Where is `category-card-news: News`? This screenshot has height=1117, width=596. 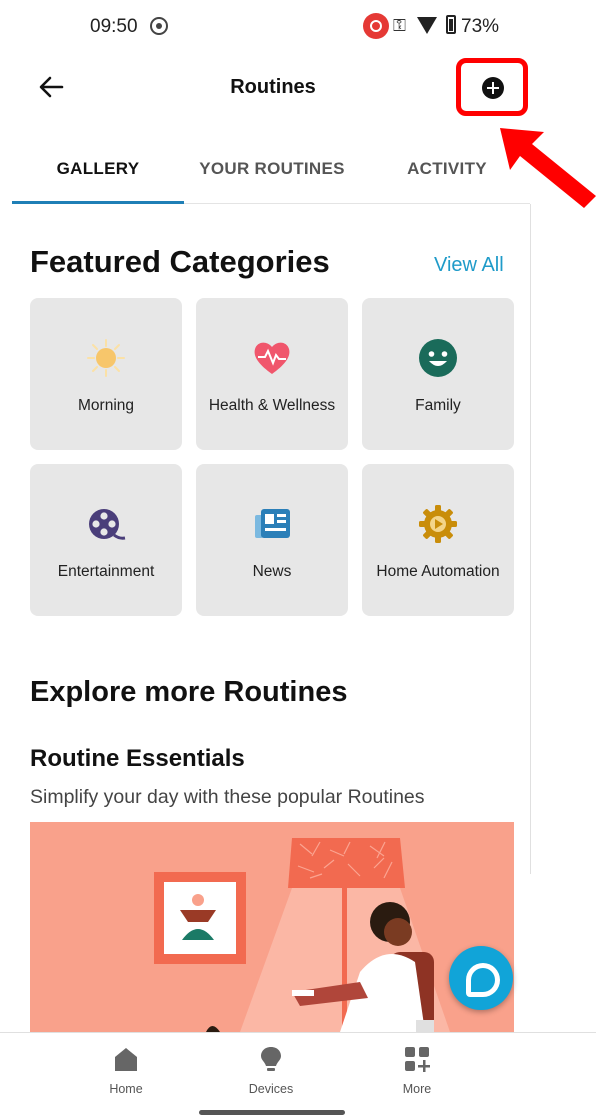 category-card-news: News is located at coordinates (272, 540).